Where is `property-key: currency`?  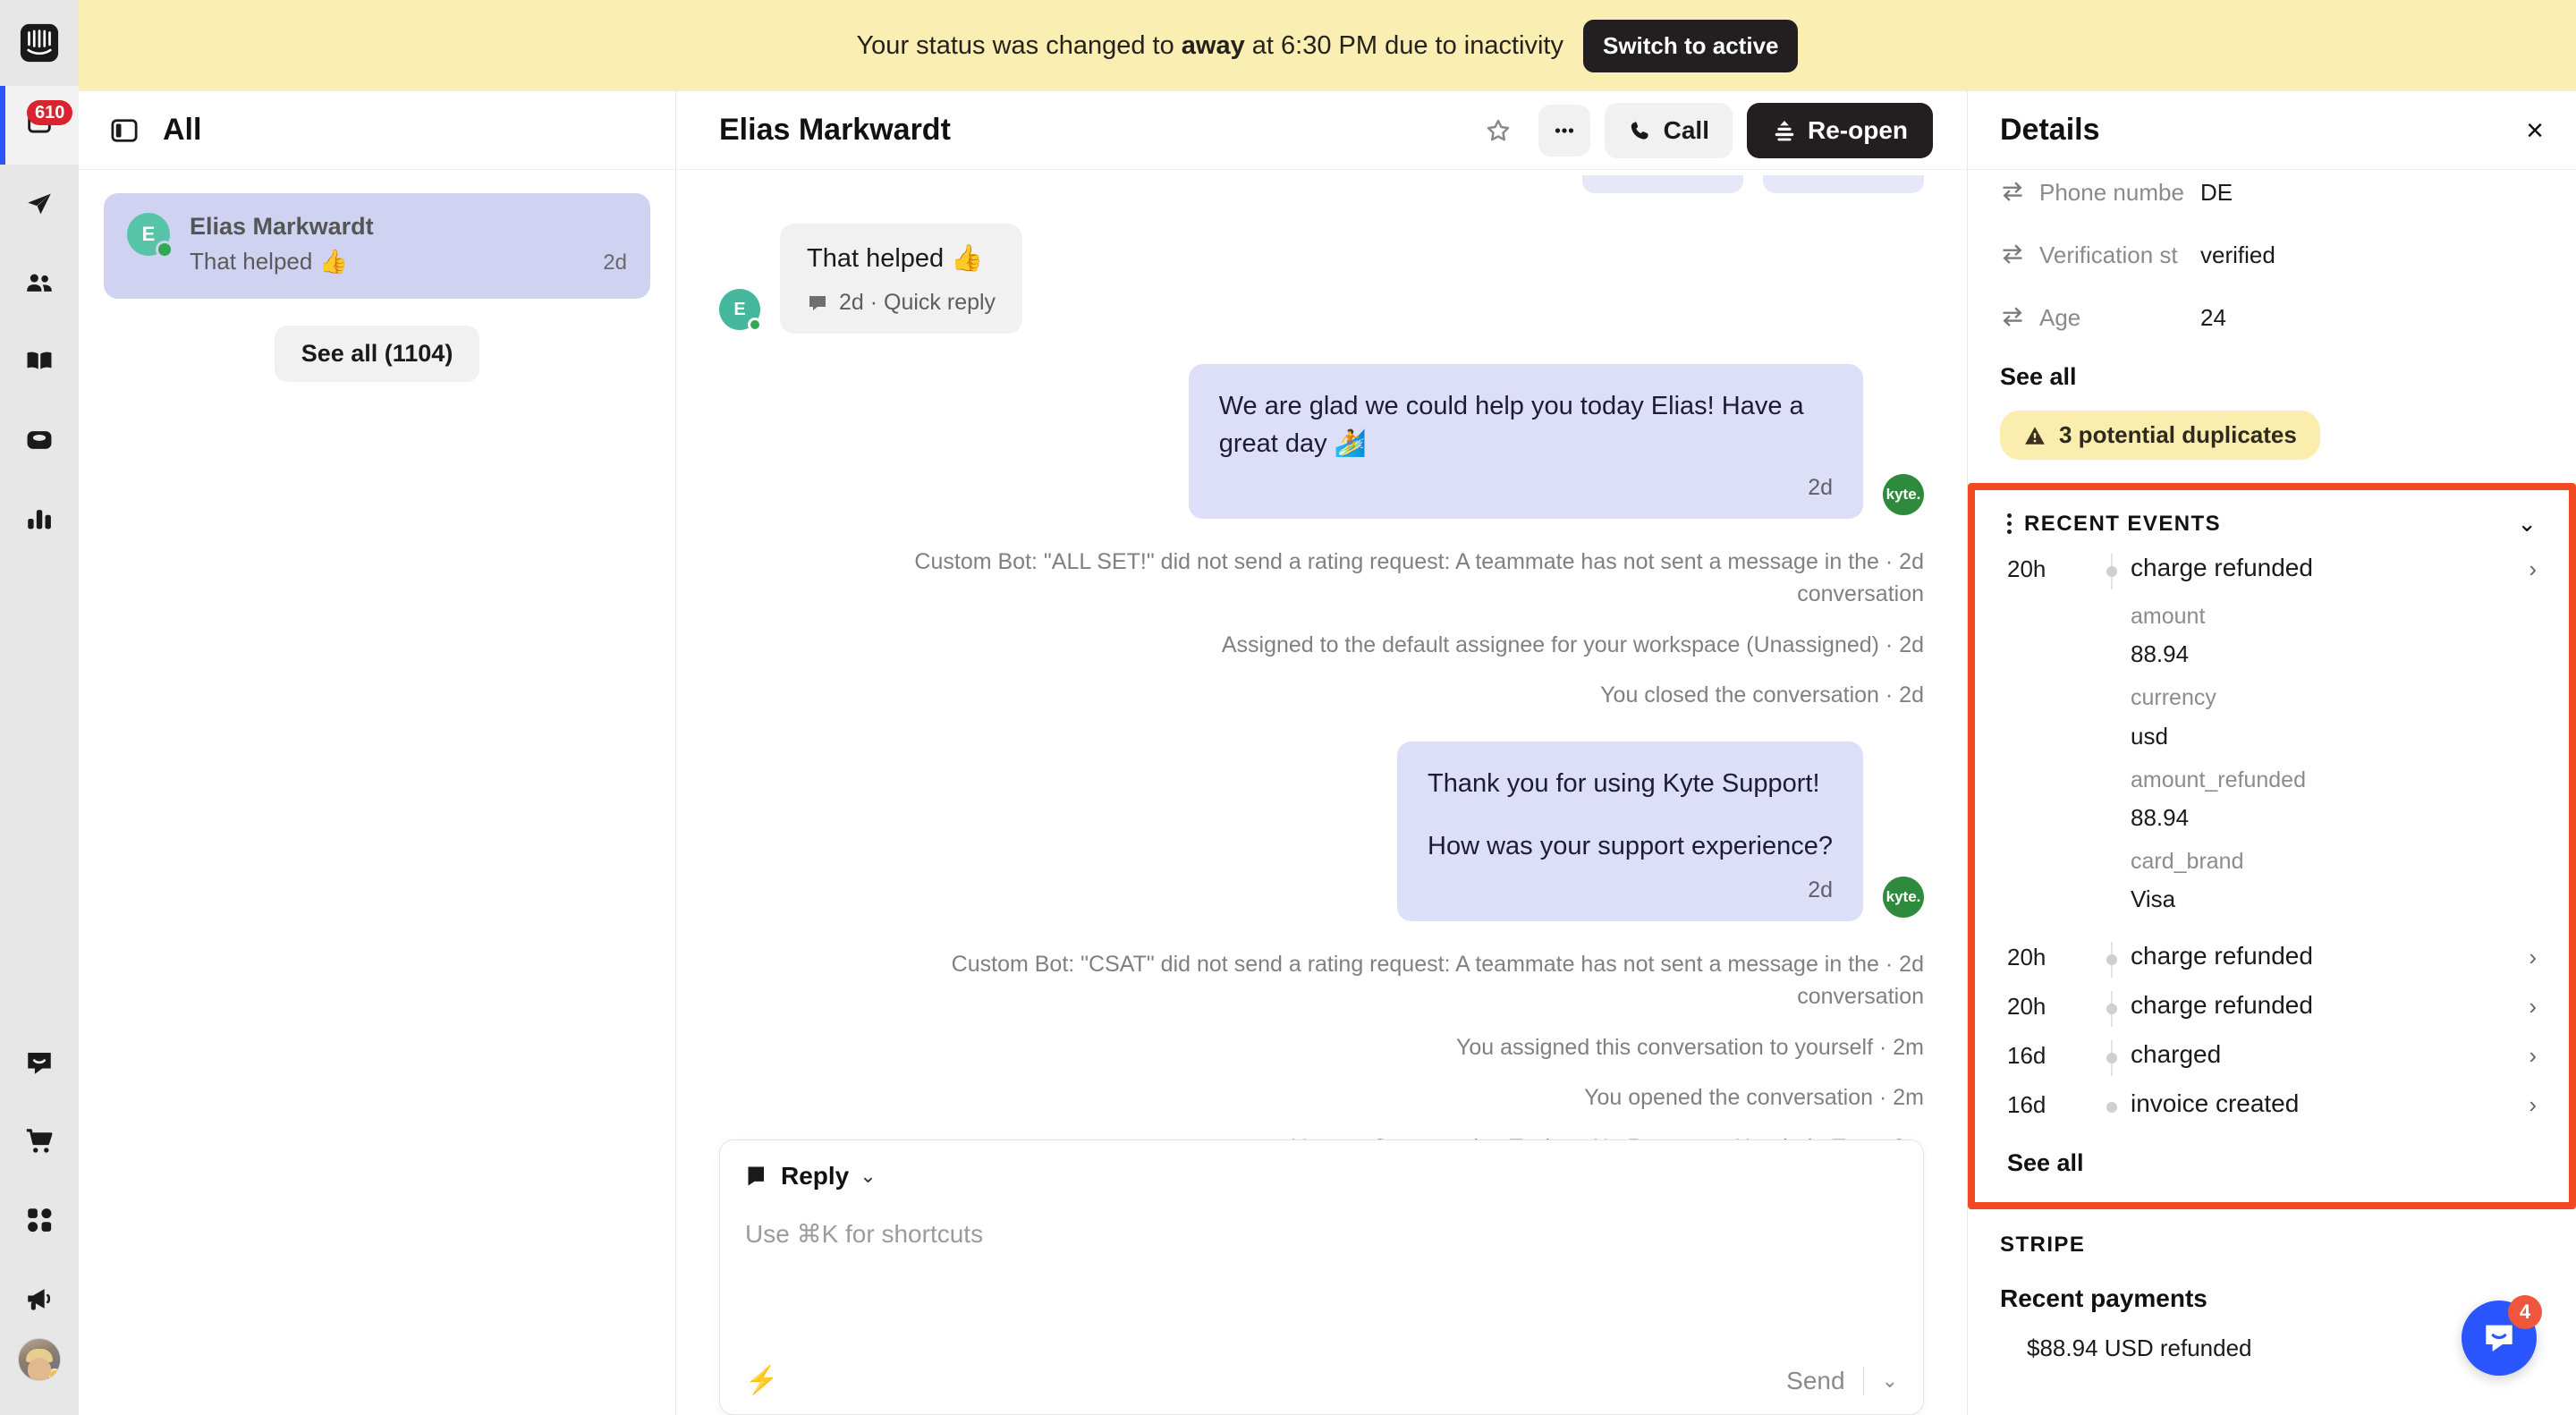 property-key: currency is located at coordinates (2173, 698).